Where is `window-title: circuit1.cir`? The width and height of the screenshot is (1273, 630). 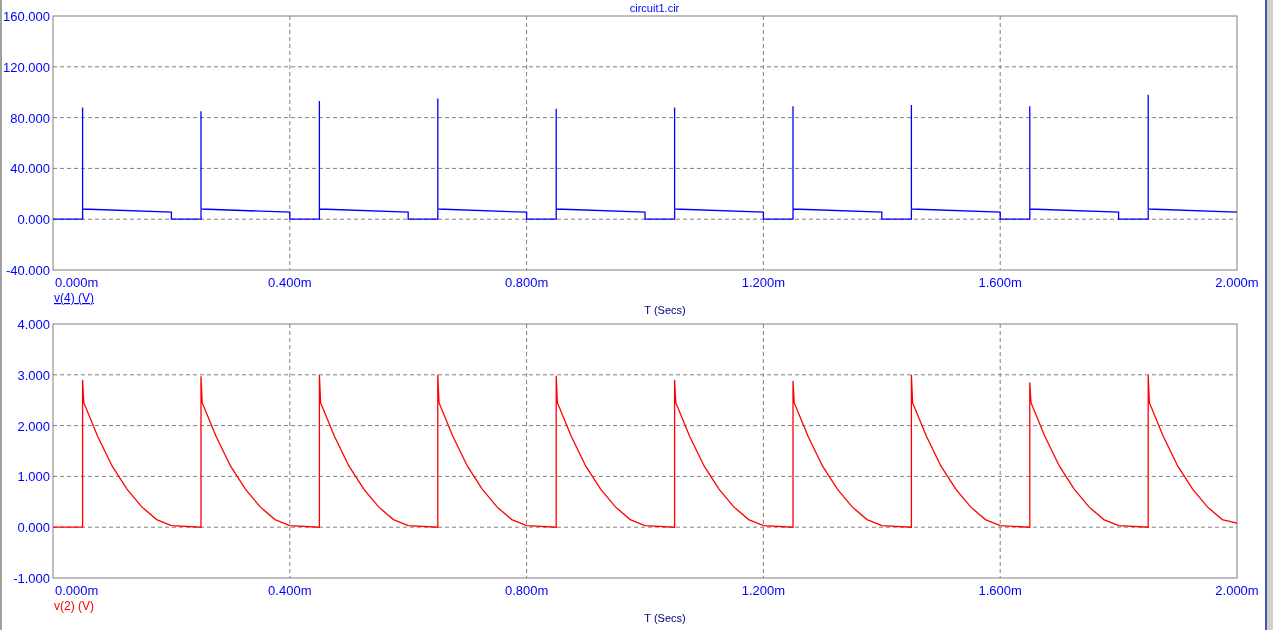
window-title: circuit1.cir is located at coordinates (654, 8).